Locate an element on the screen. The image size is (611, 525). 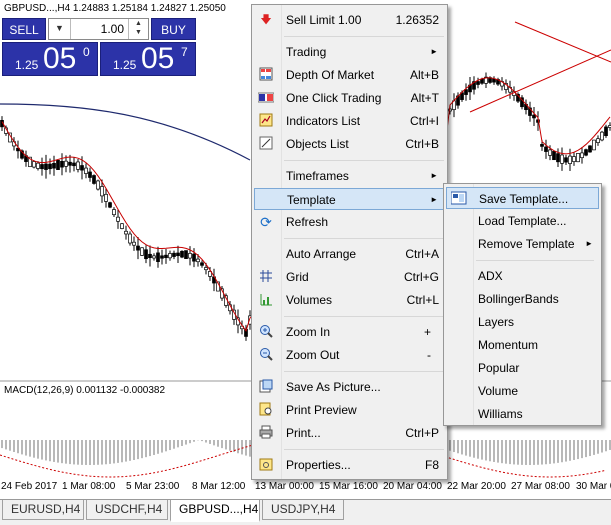
sell-price-big: 05 is located at coordinates (60, 58).